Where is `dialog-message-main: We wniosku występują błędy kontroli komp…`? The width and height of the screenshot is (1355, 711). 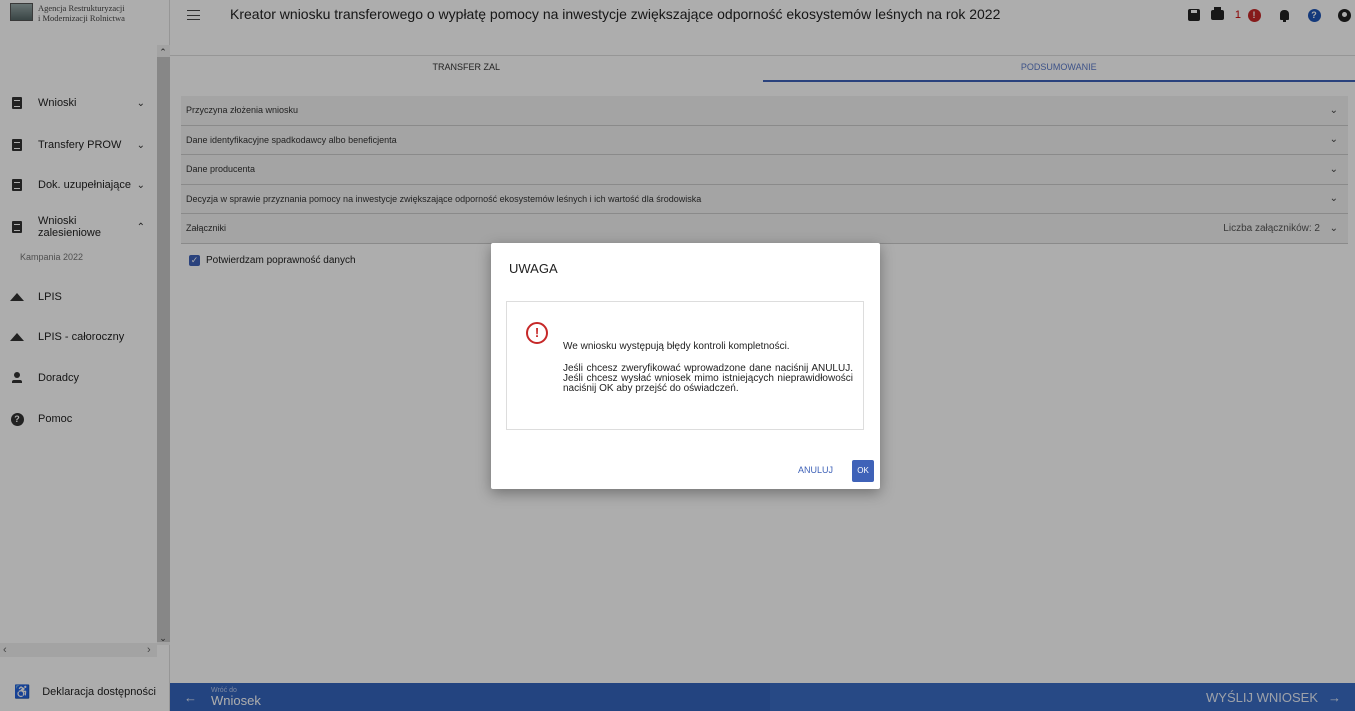 dialog-message-main: We wniosku występują błędy kontroli komp… is located at coordinates (676, 346).